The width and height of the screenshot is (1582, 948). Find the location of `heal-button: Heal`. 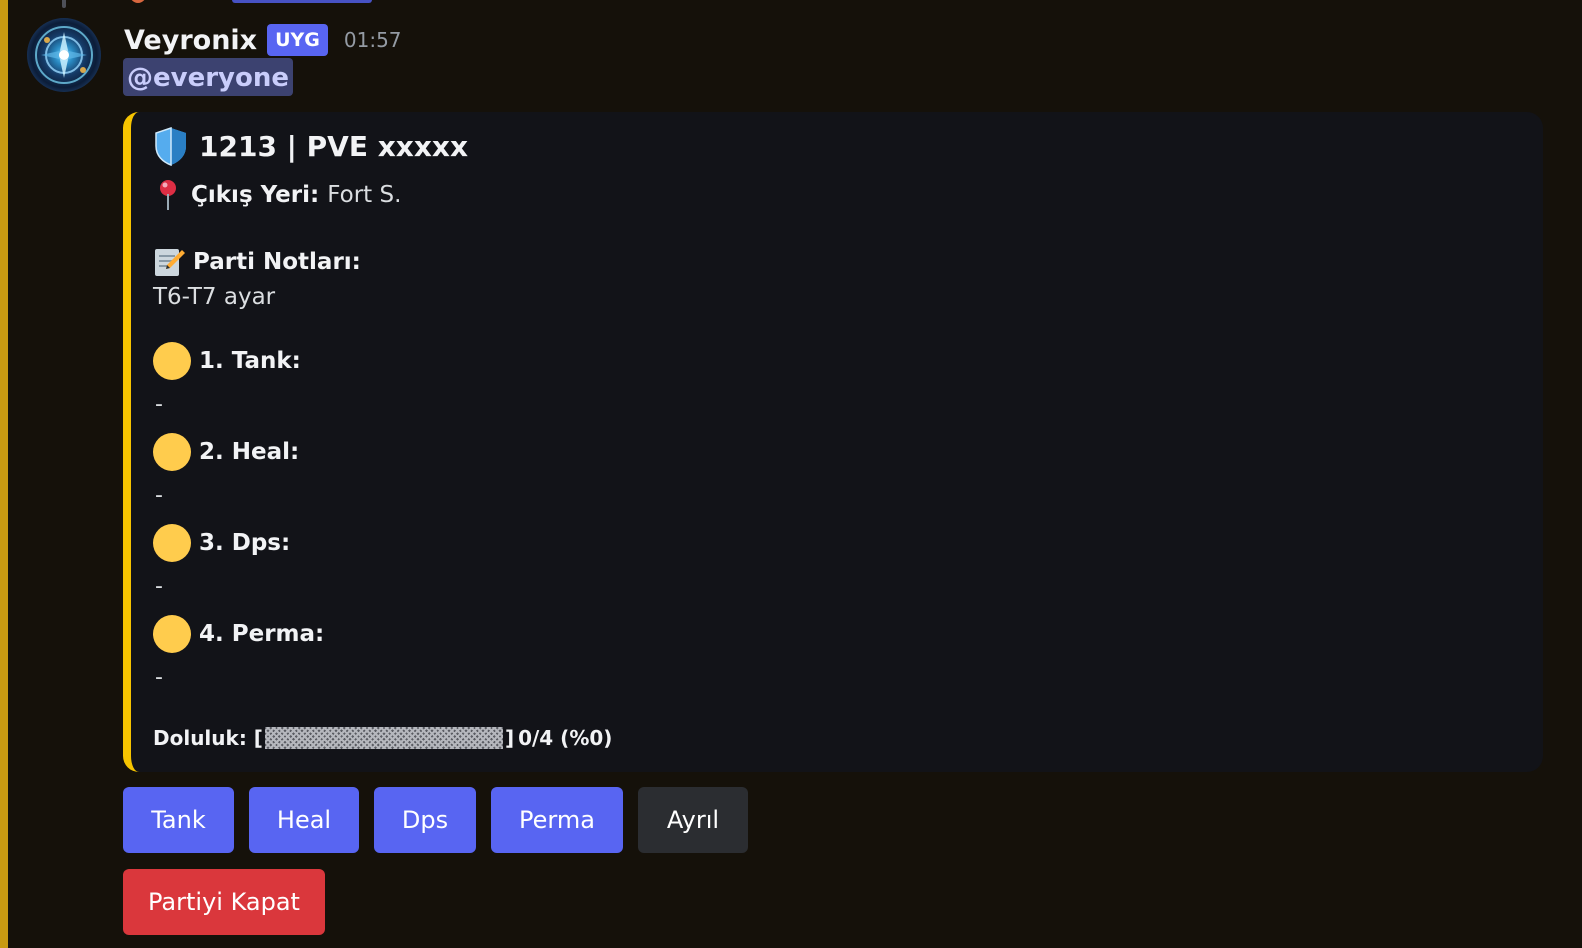

heal-button: Heal is located at coordinates (304, 820).